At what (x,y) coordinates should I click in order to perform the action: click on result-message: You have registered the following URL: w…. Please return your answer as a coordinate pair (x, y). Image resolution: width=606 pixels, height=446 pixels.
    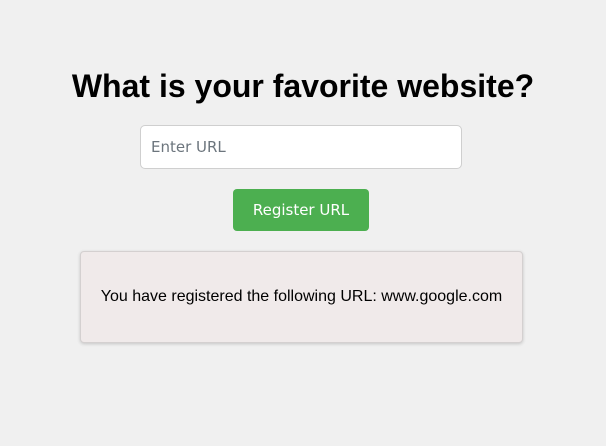
    Looking at the image, I should click on (301, 296).